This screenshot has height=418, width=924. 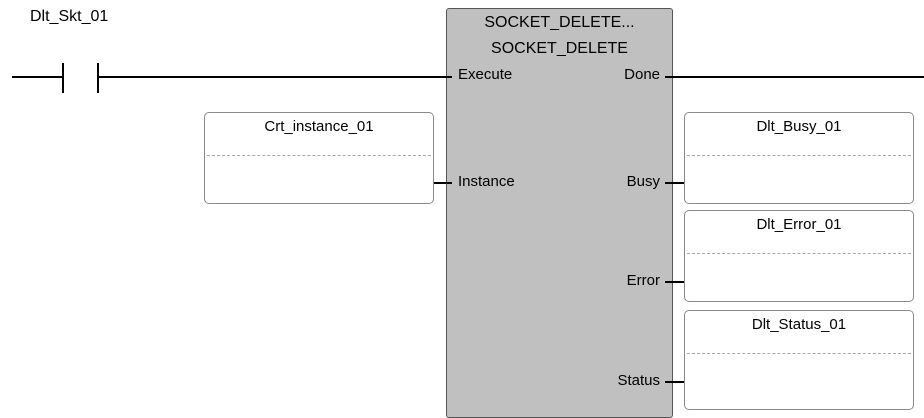 What do you see at coordinates (98, 78) in the screenshot?
I see `contact-right-bar` at bounding box center [98, 78].